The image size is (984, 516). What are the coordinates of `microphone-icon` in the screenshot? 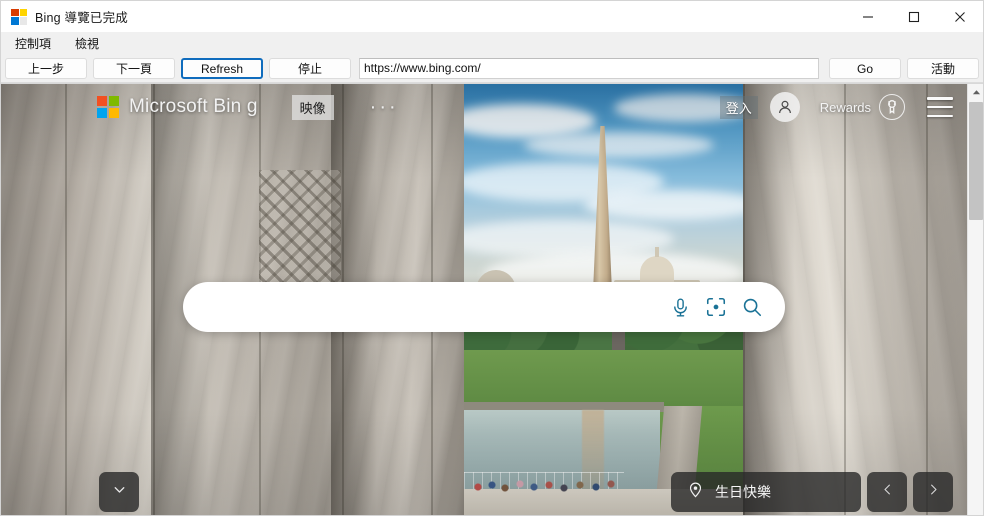 It's located at (680, 307).